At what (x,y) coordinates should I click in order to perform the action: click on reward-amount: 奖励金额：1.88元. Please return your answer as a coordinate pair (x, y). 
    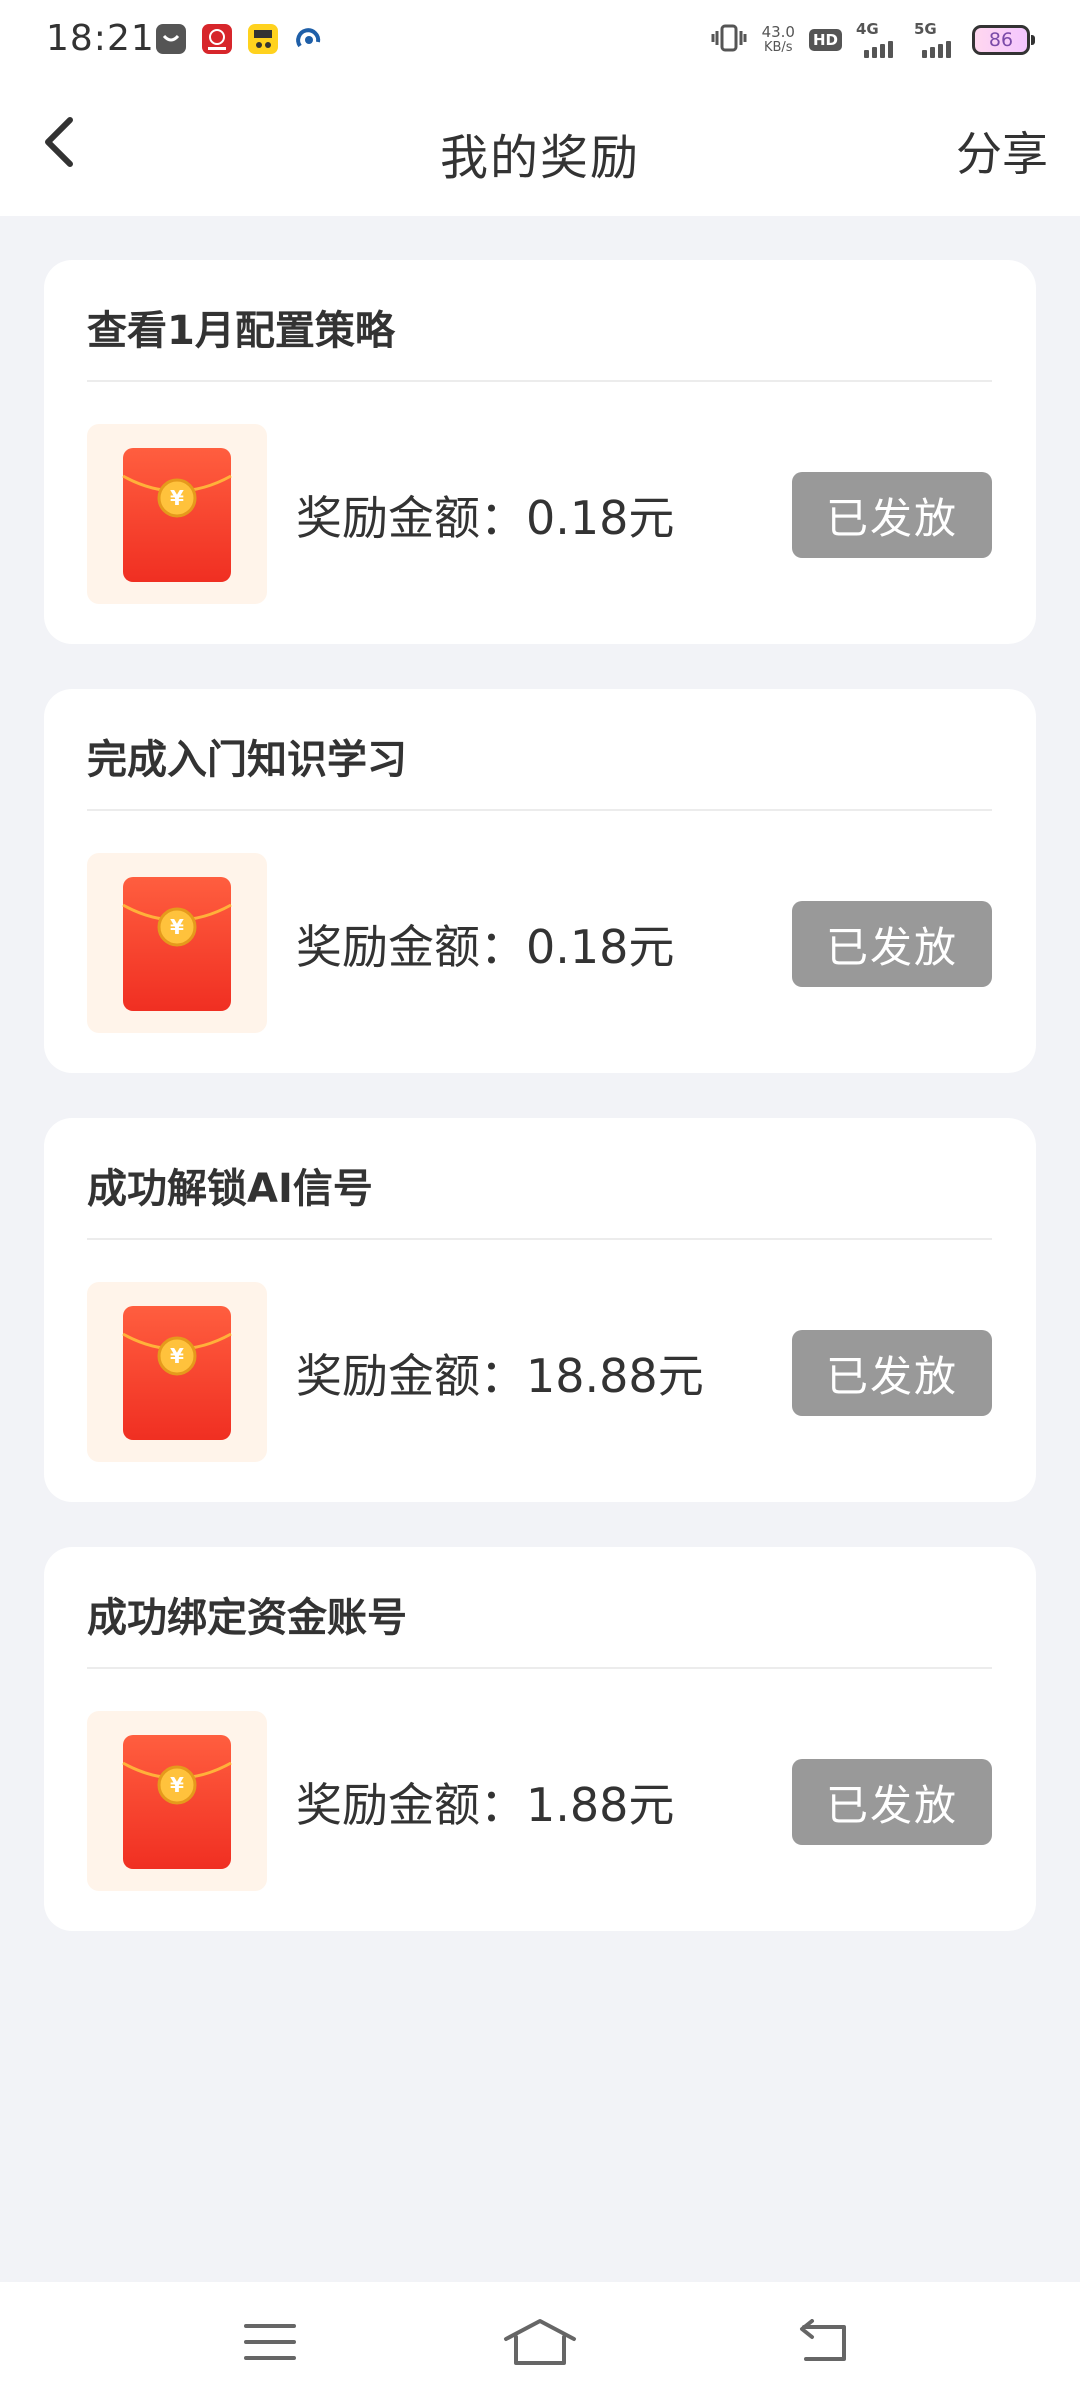
    Looking at the image, I should click on (485, 1805).